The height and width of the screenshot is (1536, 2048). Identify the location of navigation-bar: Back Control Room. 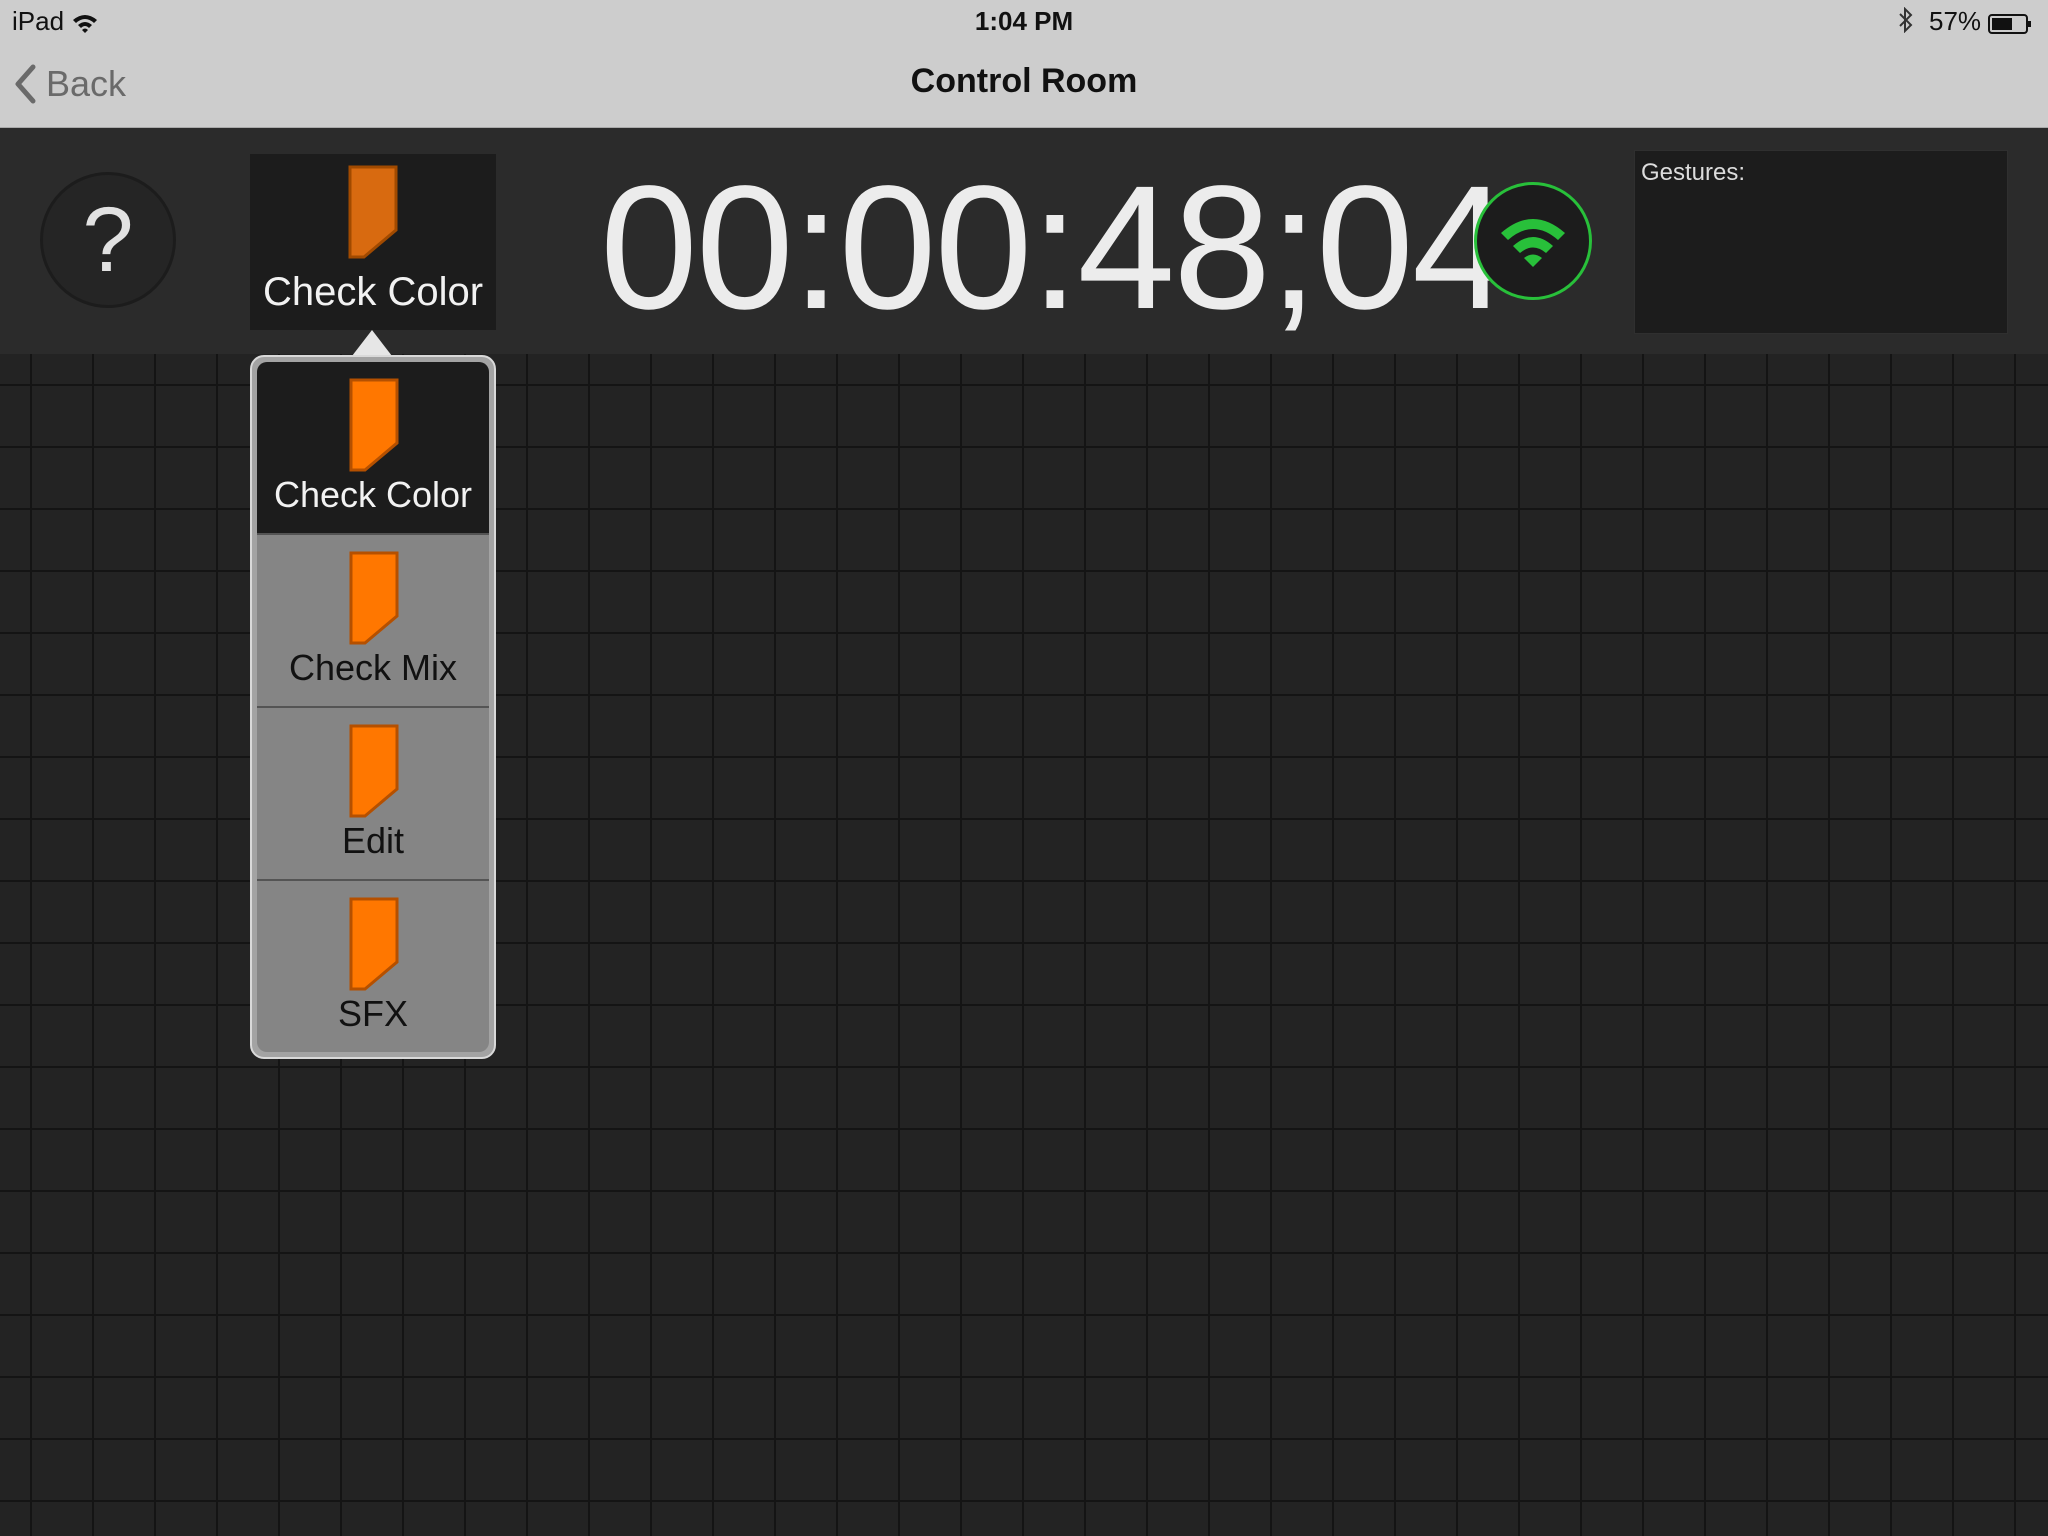
(1024, 84).